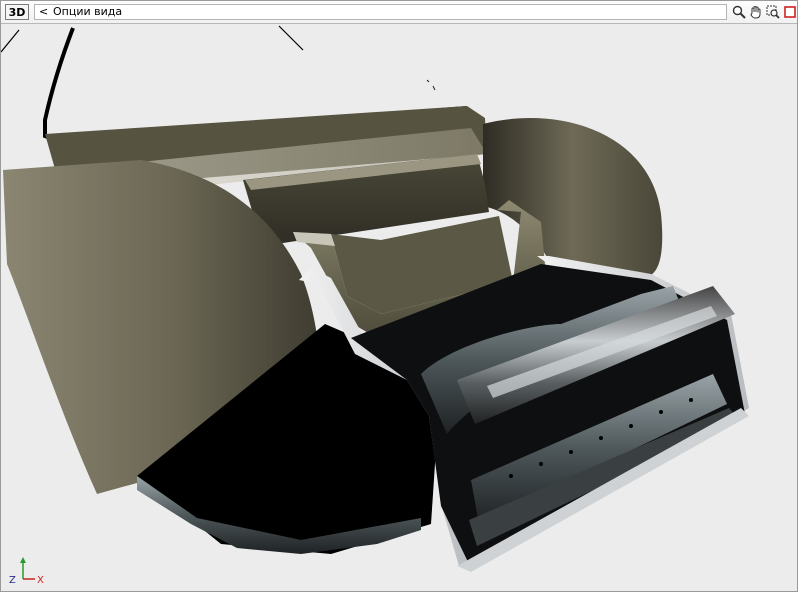  I want to click on x-axis-label: X, so click(40, 580).